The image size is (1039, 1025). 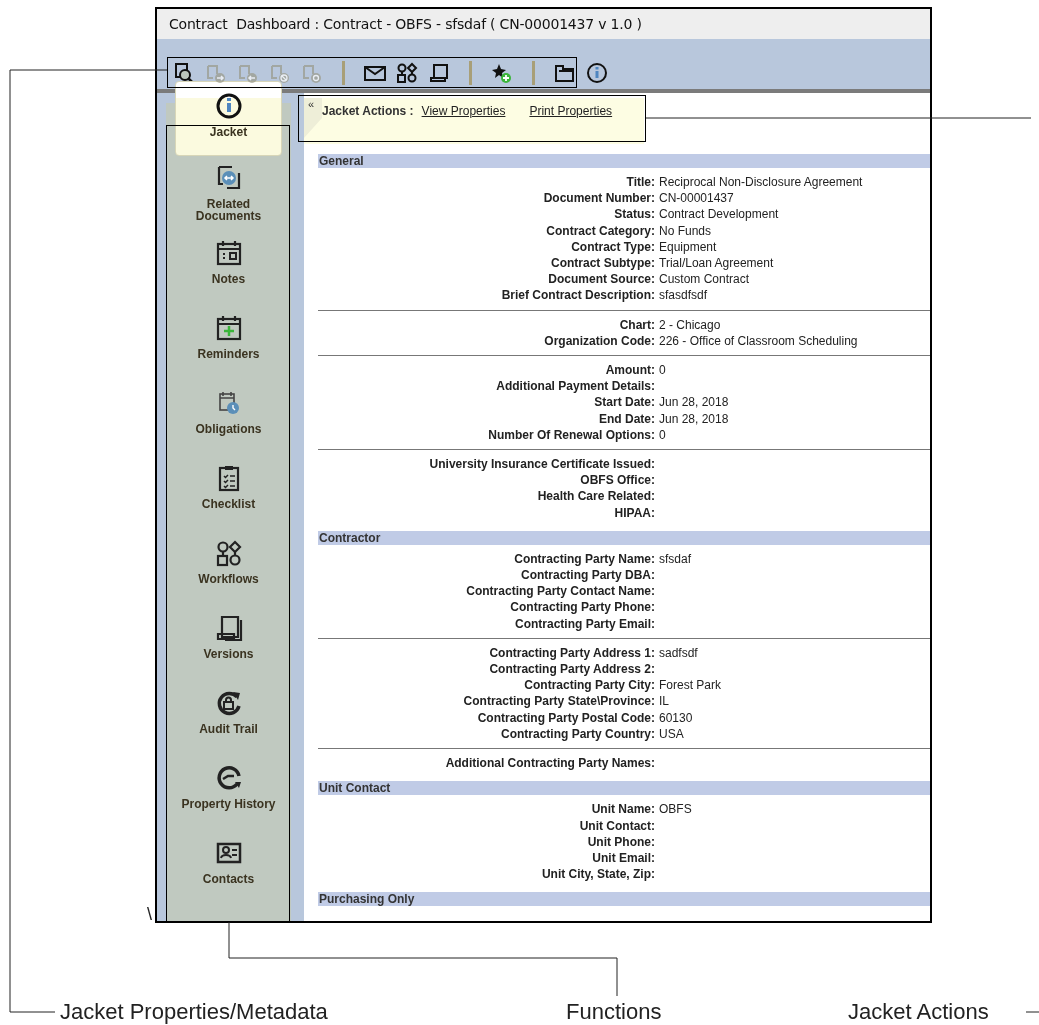 What do you see at coordinates (719, 214) in the screenshot?
I see `field-value: Contract Development` at bounding box center [719, 214].